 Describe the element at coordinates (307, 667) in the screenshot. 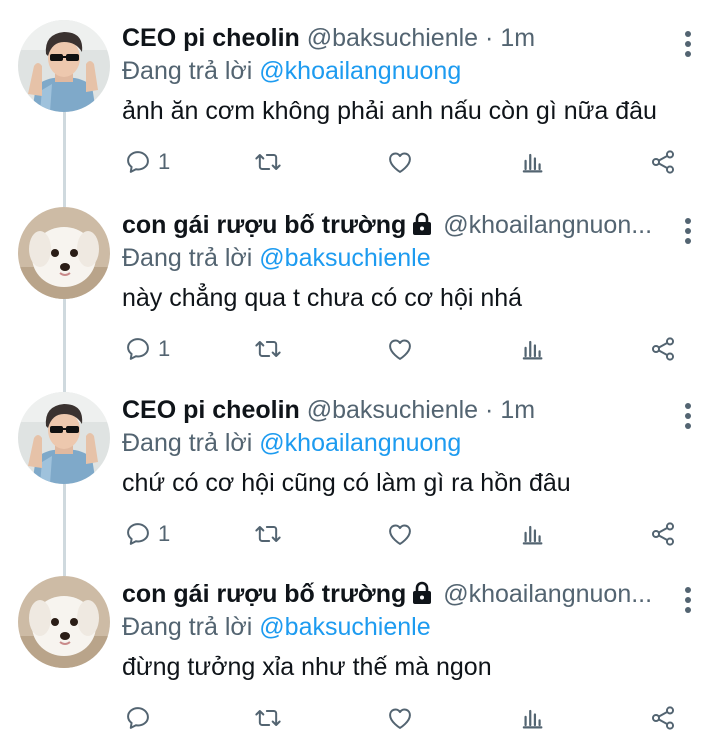

I see `tweet-text: đừng tưởng xỉa như thế mà ngon` at that location.